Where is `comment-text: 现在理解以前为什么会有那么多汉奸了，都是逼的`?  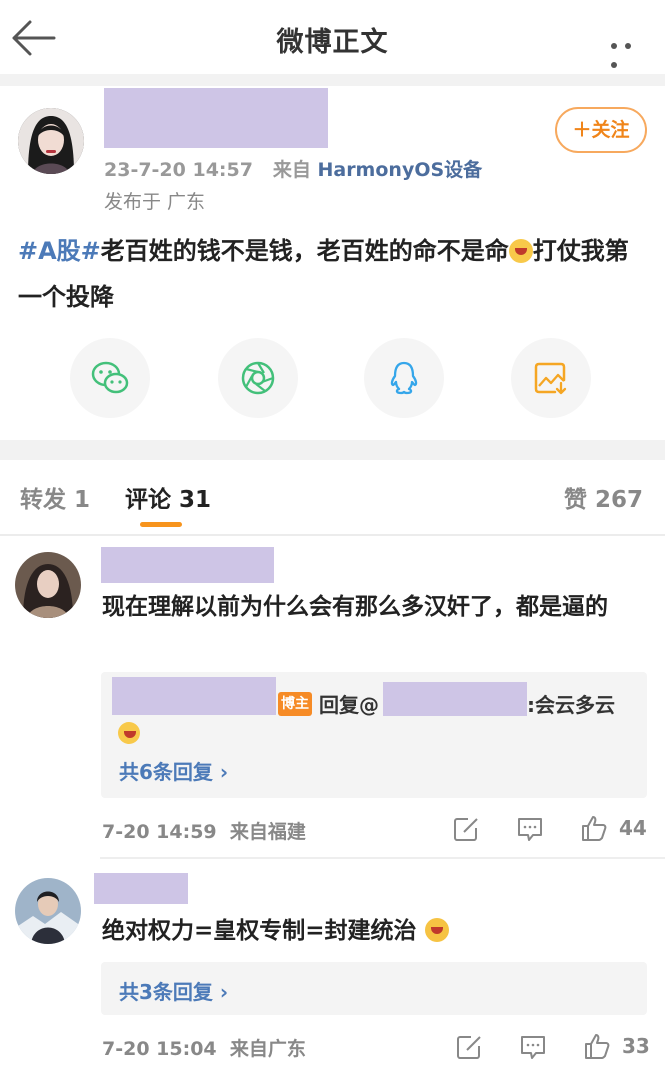 comment-text: 现在理解以前为什么会有那么多汉奸了，都是逼的 is located at coordinates (355, 607).